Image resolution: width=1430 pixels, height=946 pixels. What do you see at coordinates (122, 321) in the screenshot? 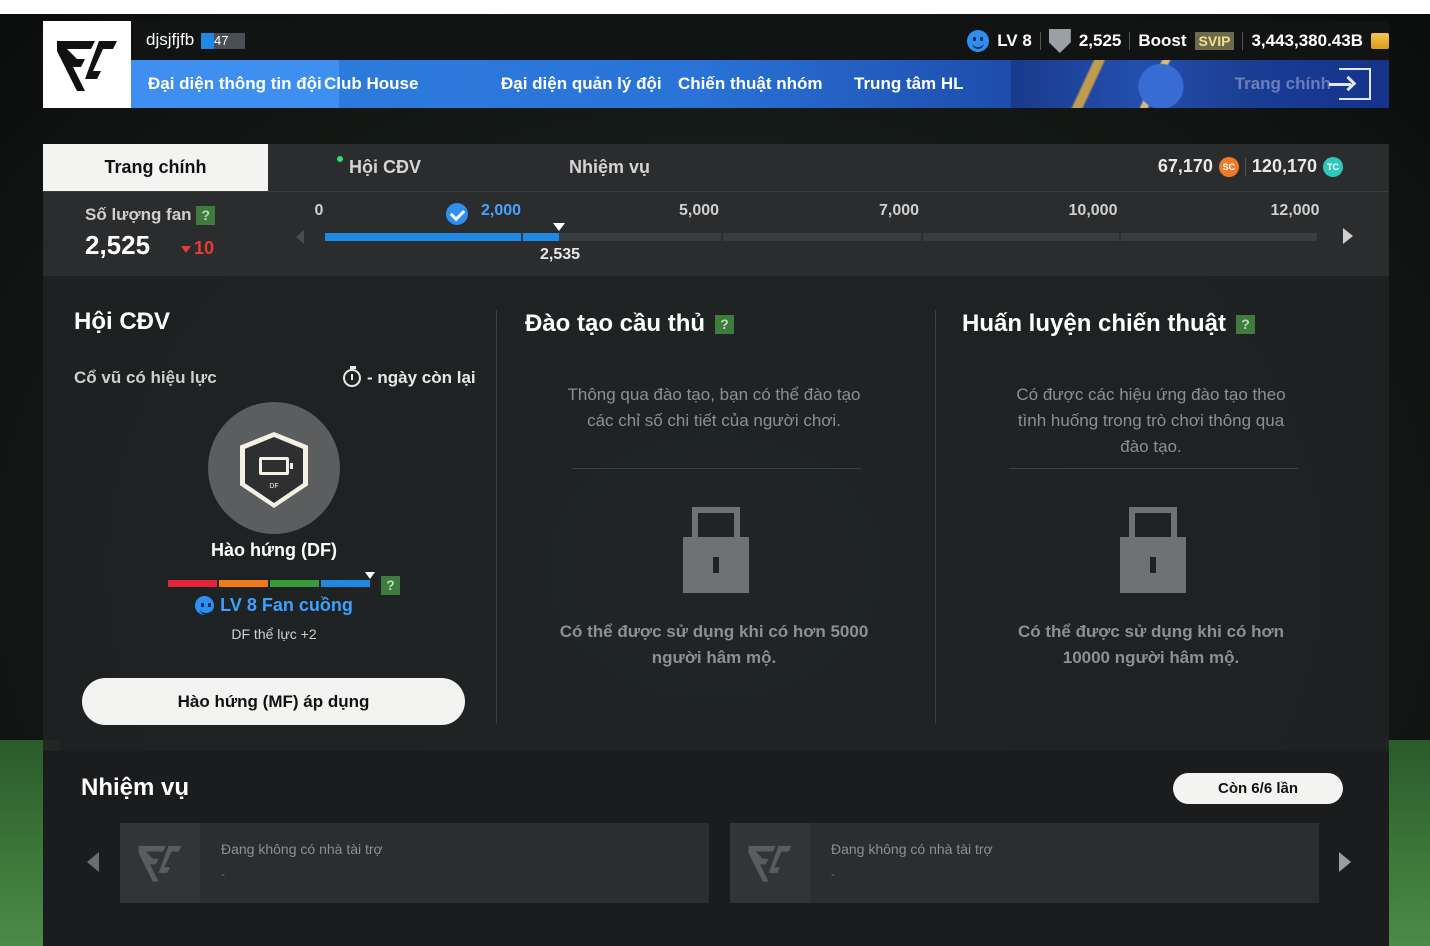
I see `supporters-title: Hội CĐV` at bounding box center [122, 321].